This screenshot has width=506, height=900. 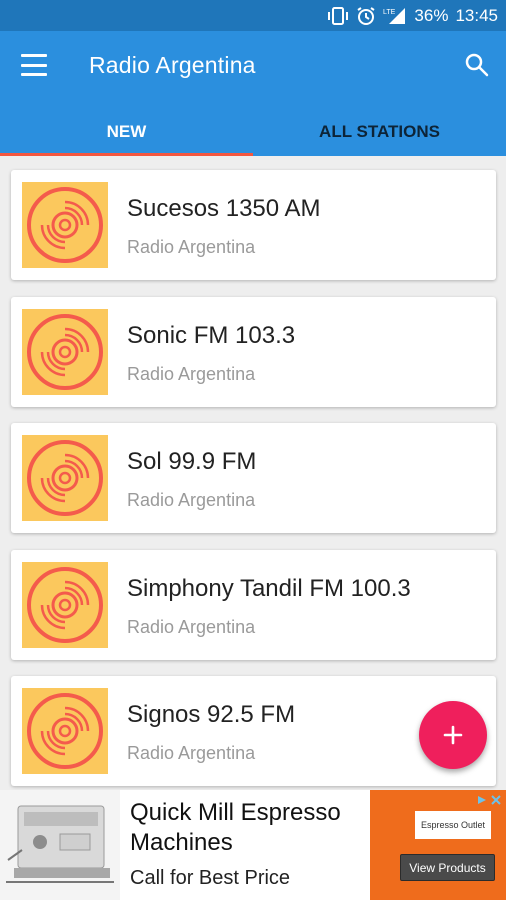 What do you see at coordinates (431, 15) in the screenshot?
I see `battery-percent: 36%` at bounding box center [431, 15].